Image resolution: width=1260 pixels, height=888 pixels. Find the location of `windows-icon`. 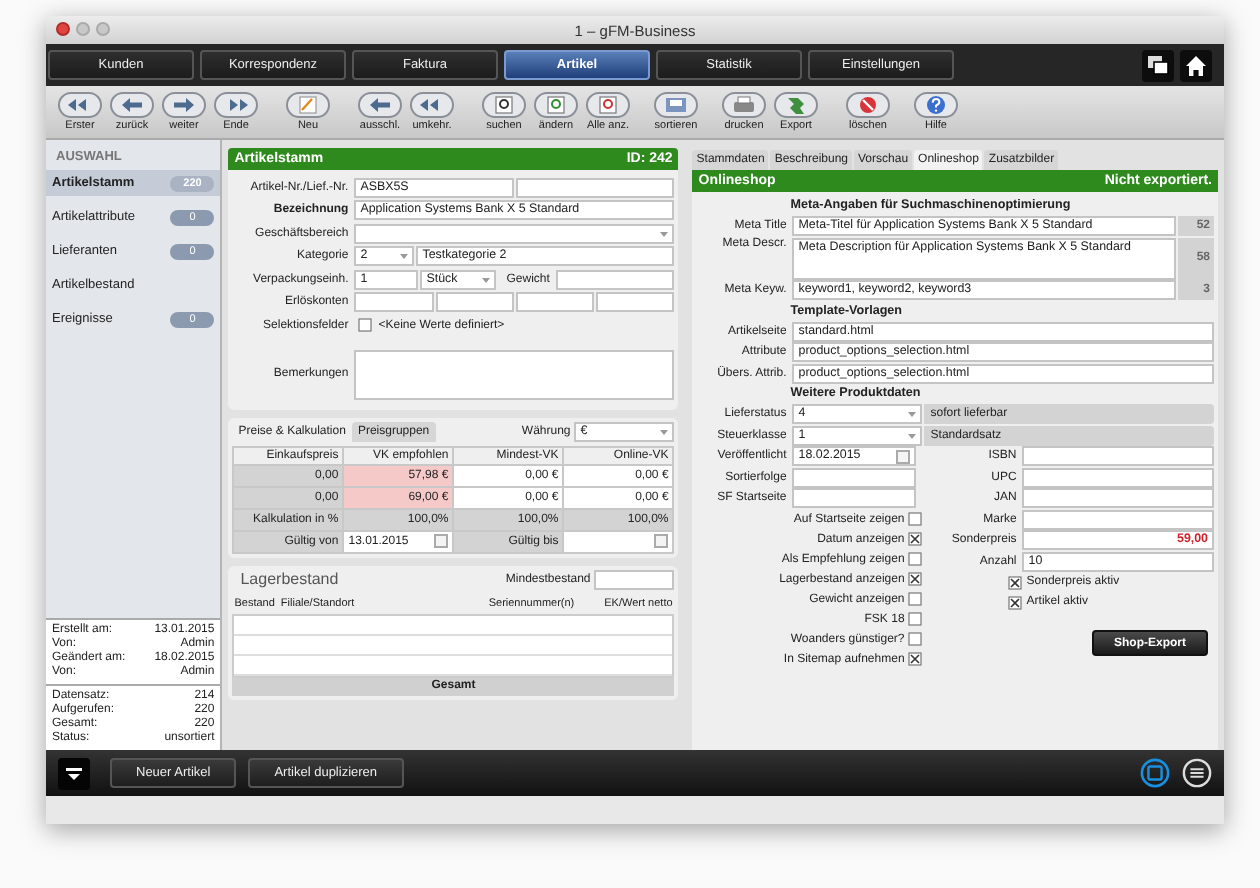

windows-icon is located at coordinates (1158, 65).